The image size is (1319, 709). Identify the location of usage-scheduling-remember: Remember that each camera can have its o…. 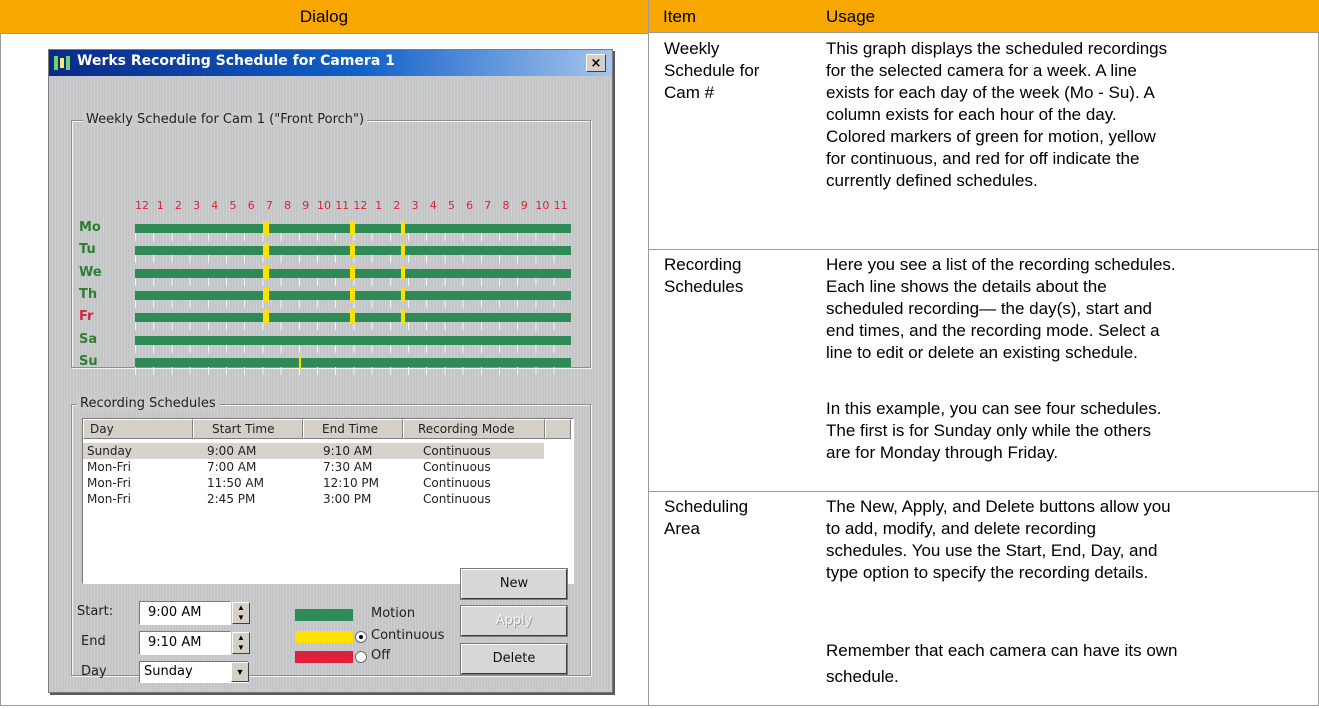
(1002, 663).